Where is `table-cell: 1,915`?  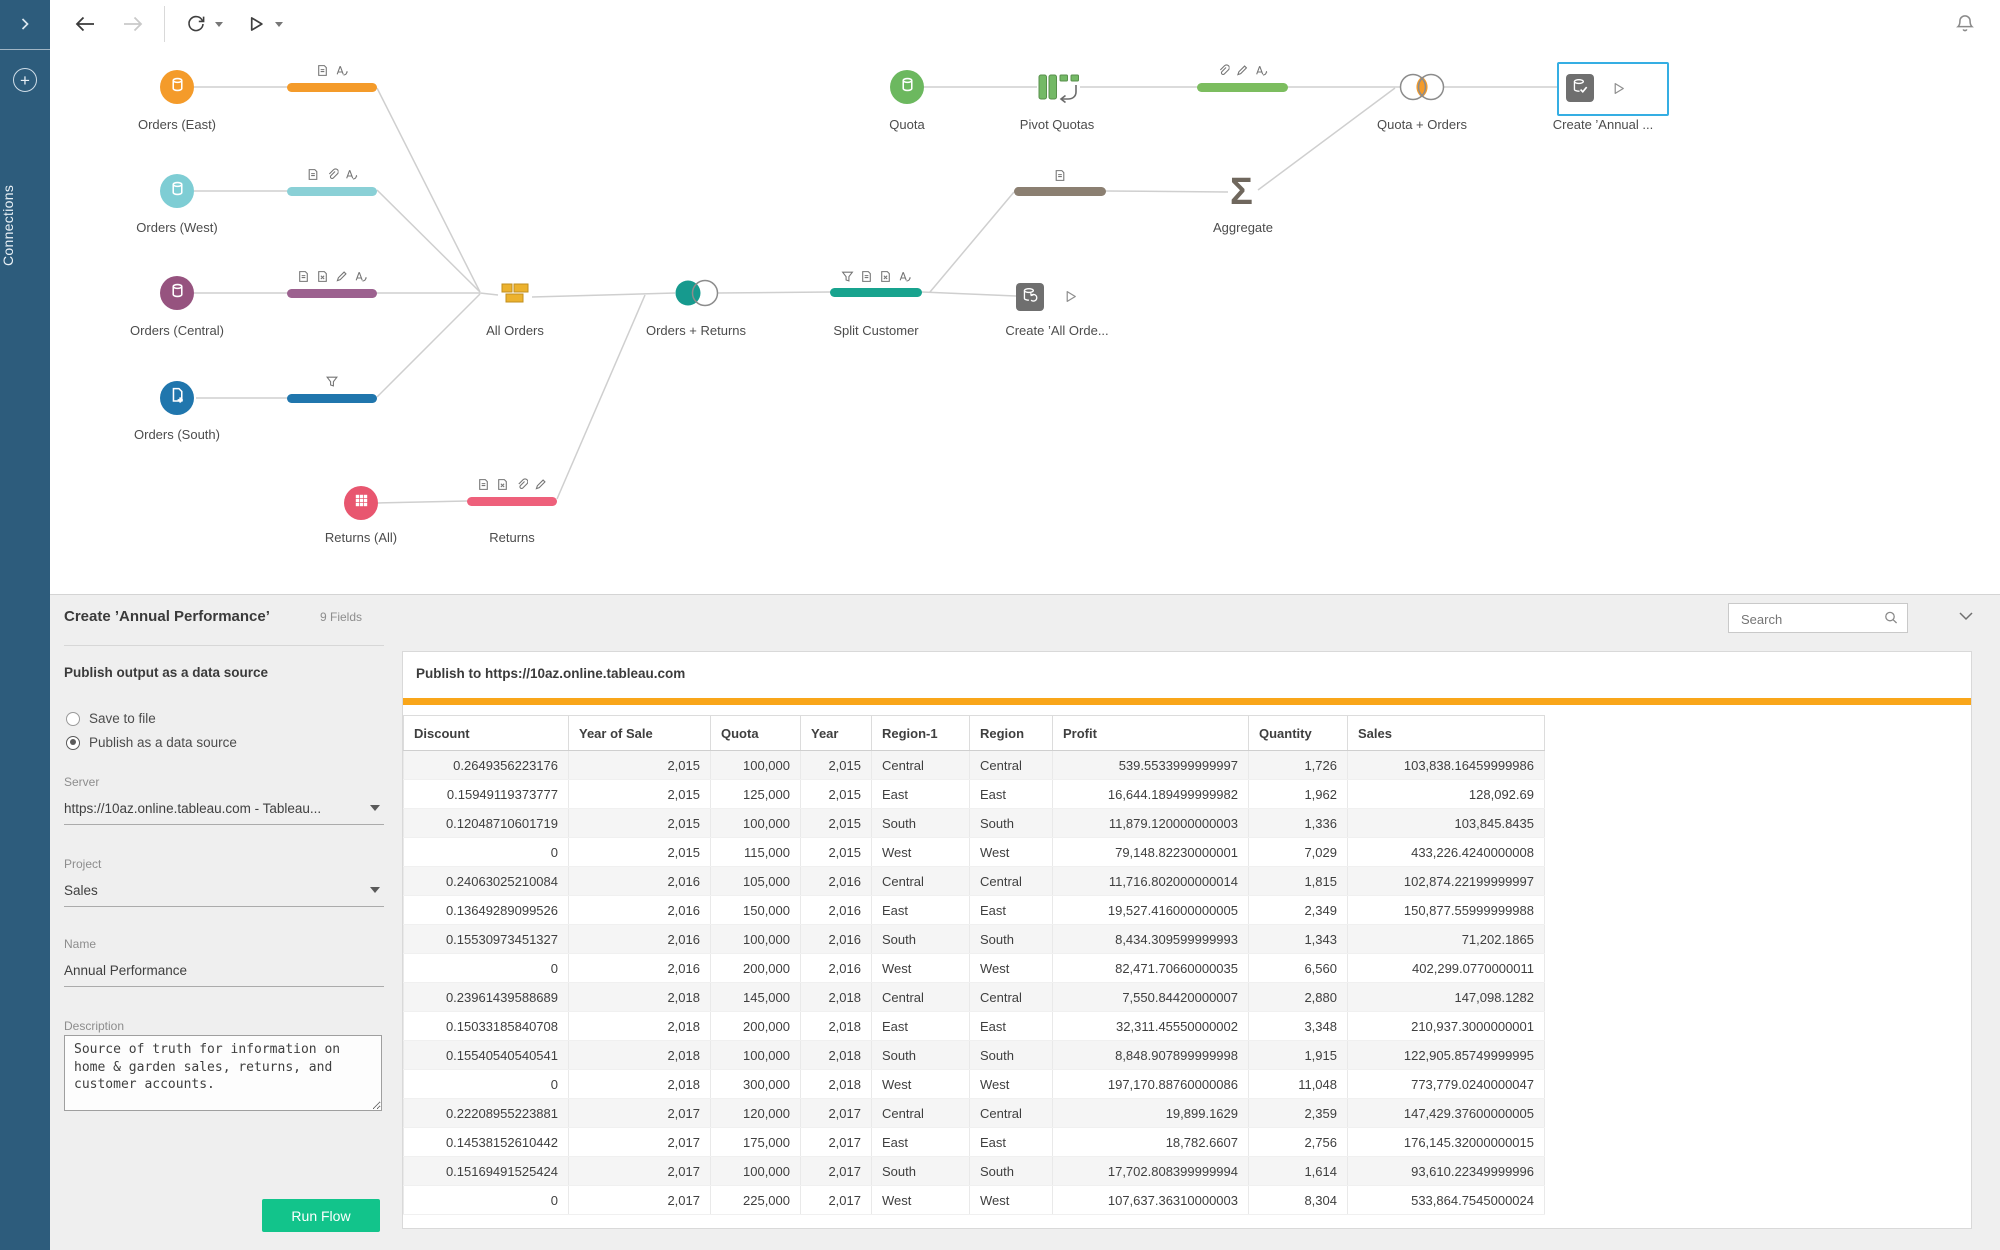 table-cell: 1,915 is located at coordinates (1298, 1055).